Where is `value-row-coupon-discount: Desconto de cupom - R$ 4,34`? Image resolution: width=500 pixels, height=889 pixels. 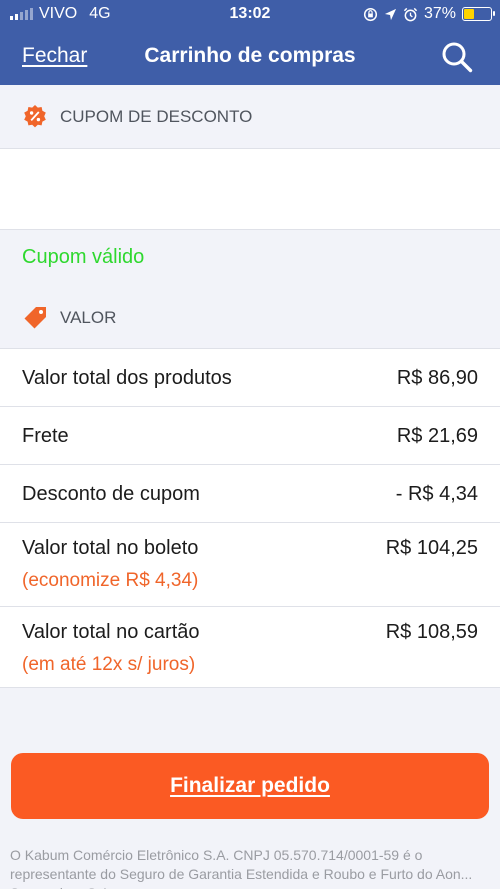 value-row-coupon-discount: Desconto de cupom - R$ 4,34 is located at coordinates (250, 494).